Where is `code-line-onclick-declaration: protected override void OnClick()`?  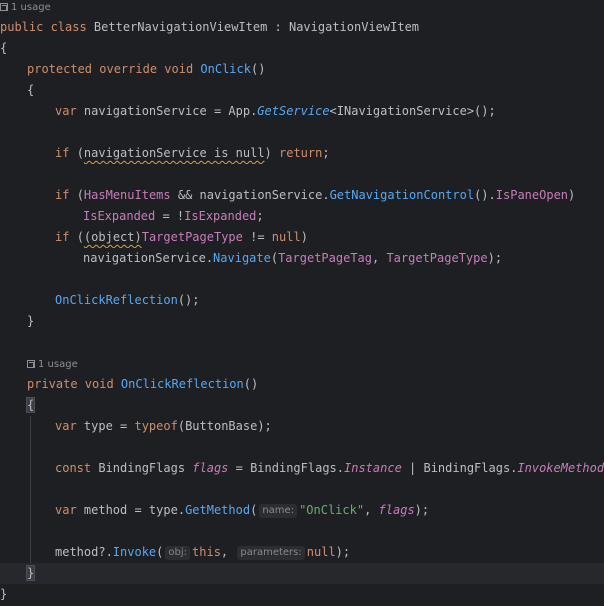
code-line-onclick-declaration: protected override void OnClick() is located at coordinates (302, 69).